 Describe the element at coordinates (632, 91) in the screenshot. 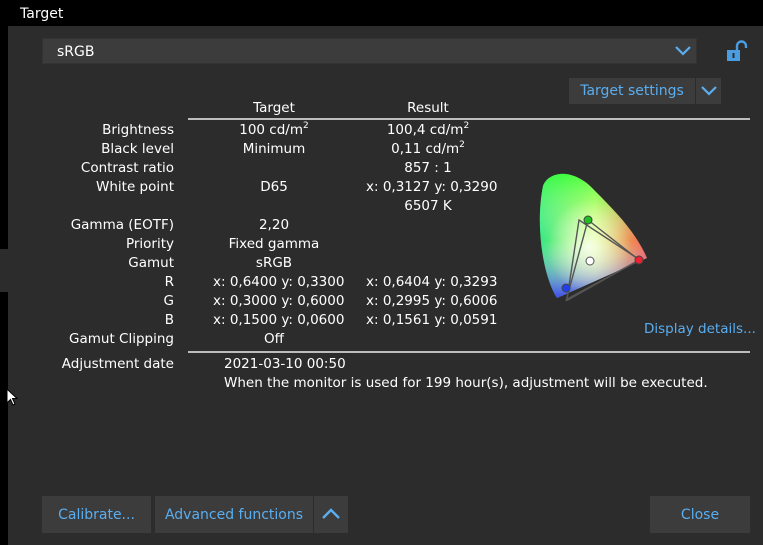

I see `target-settings-label: Target settings` at that location.